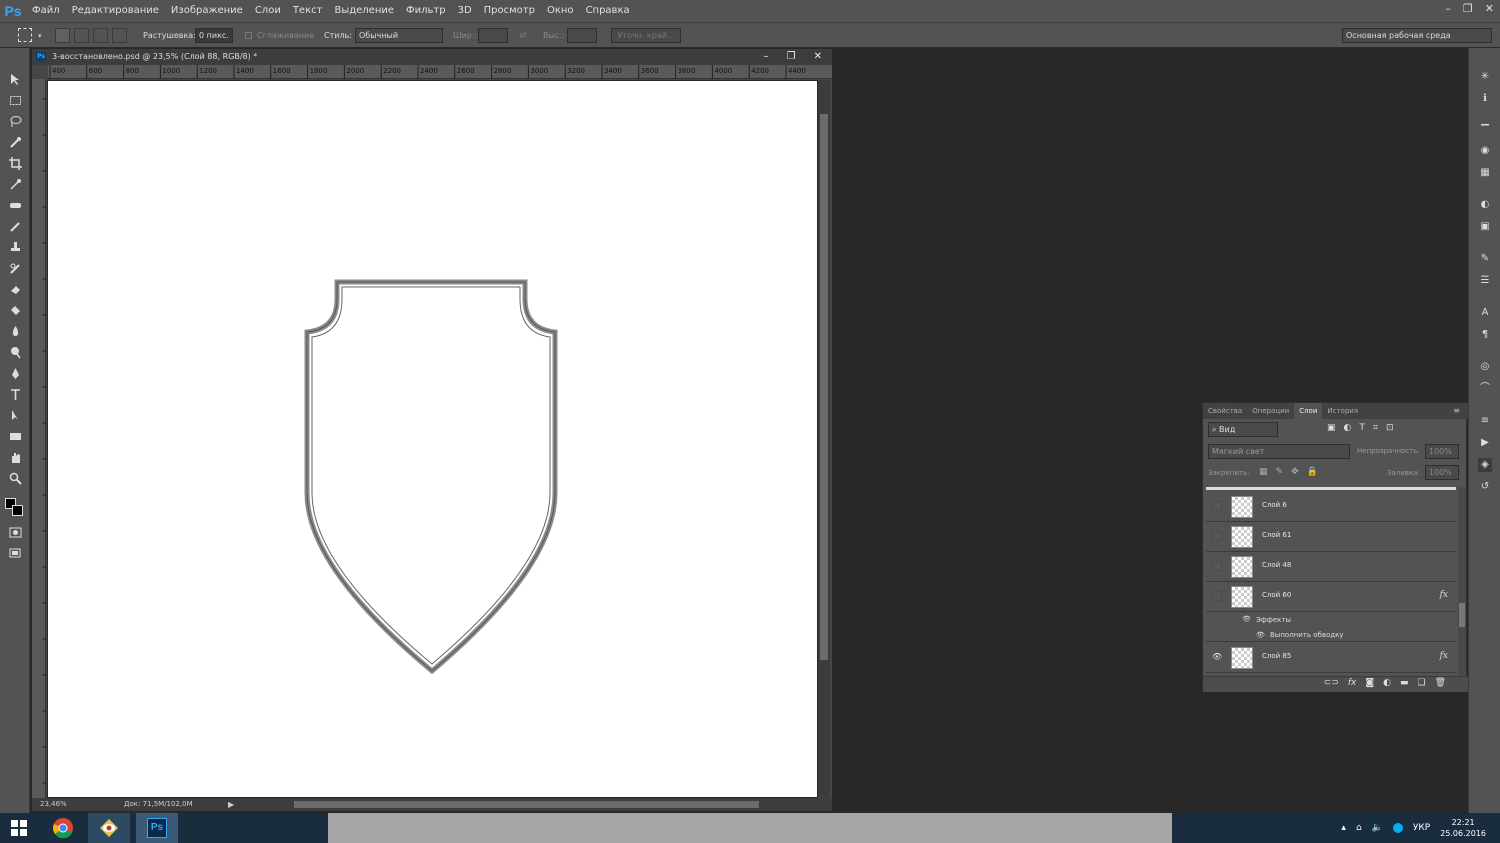 The height and width of the screenshot is (843, 1500). I want to click on layer-row: Слой 61, so click(1331, 537).